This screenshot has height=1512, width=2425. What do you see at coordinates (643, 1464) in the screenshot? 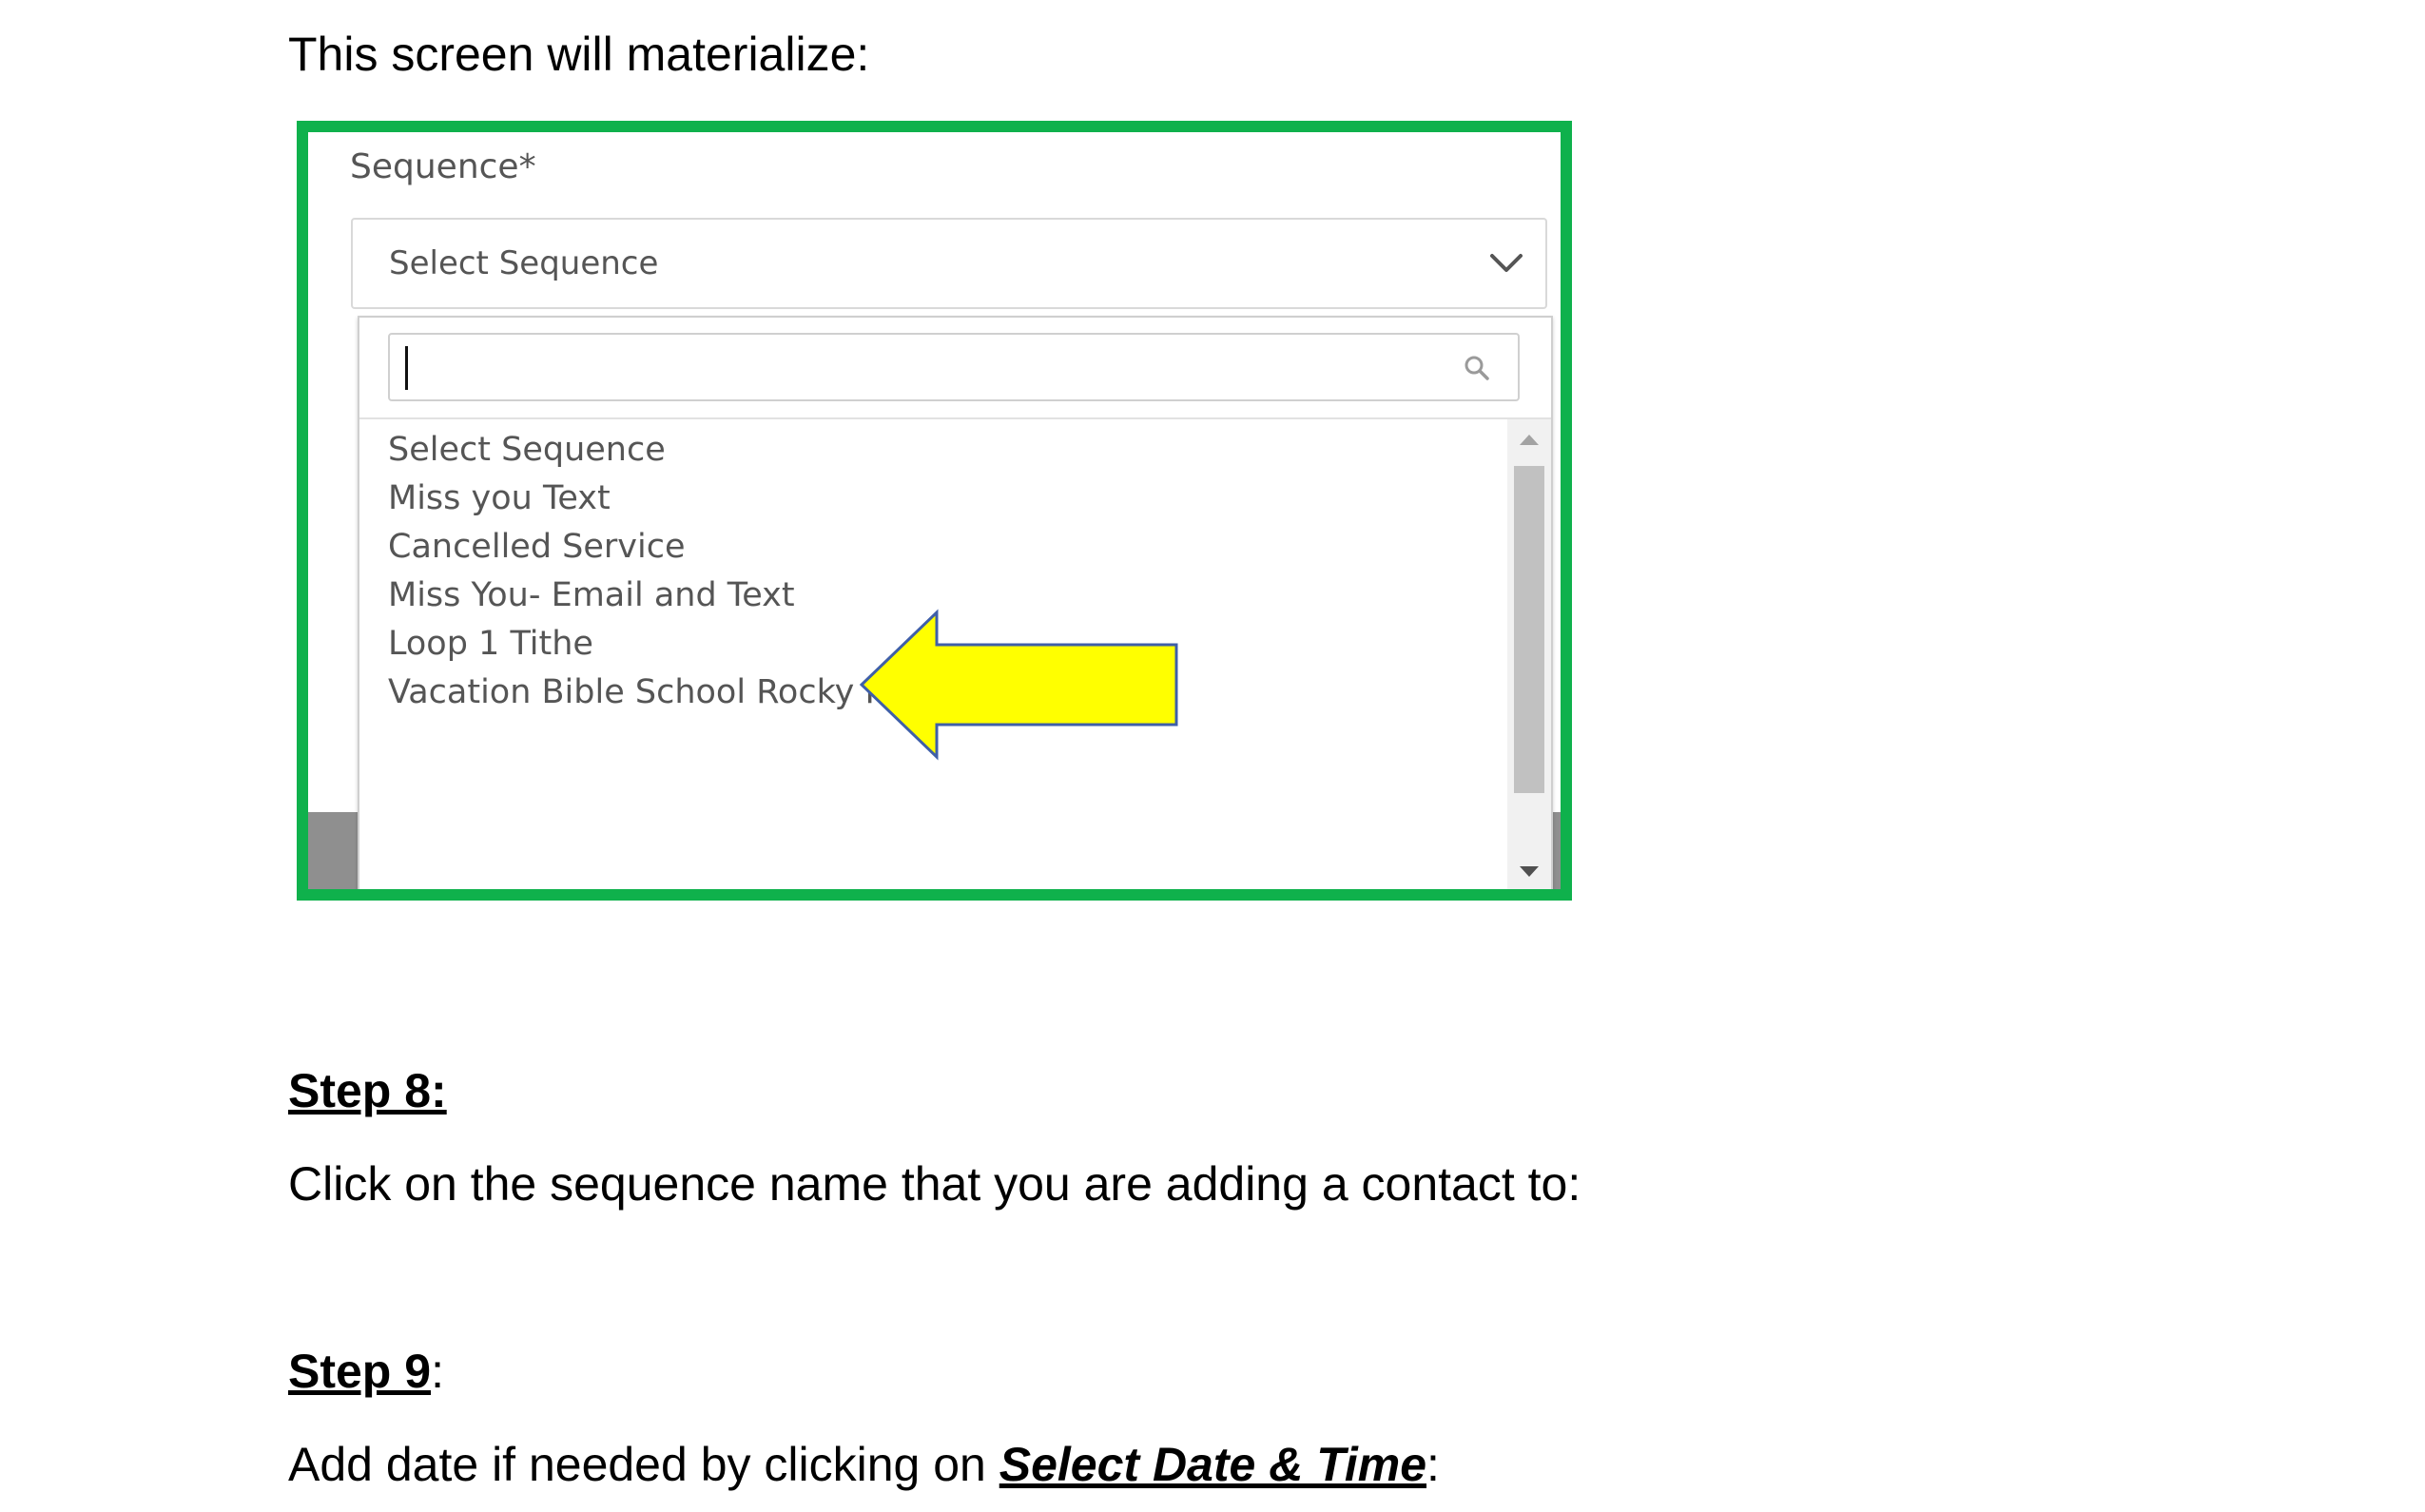
I see `step9-text-before: Add date if needed by clicking on` at bounding box center [643, 1464].